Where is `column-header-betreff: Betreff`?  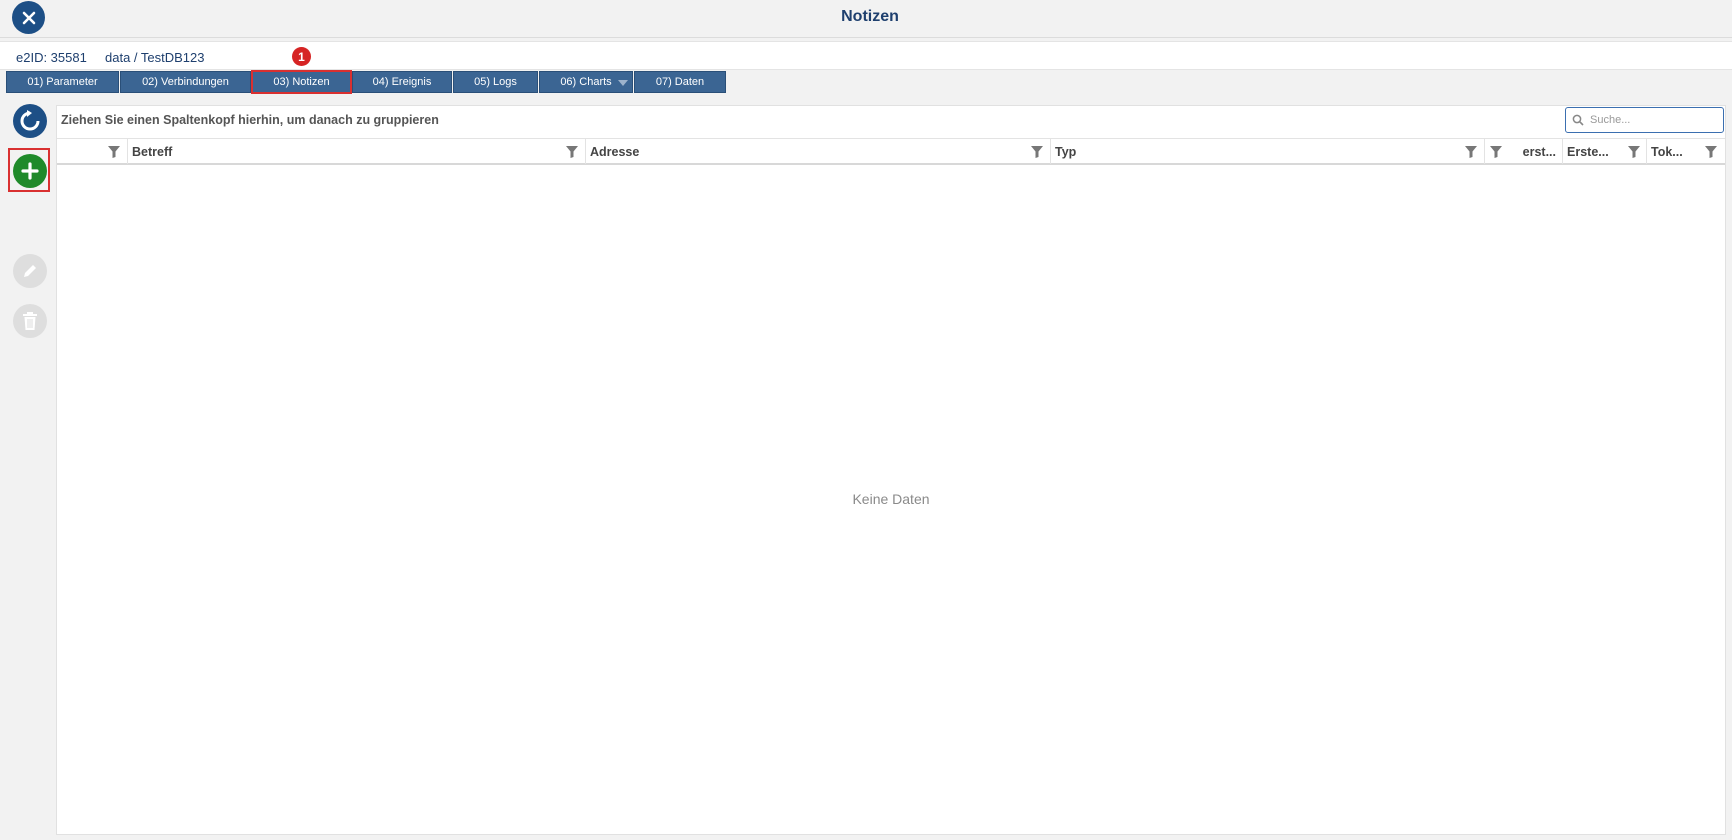
column-header-betreff: Betreff is located at coordinates (357, 151).